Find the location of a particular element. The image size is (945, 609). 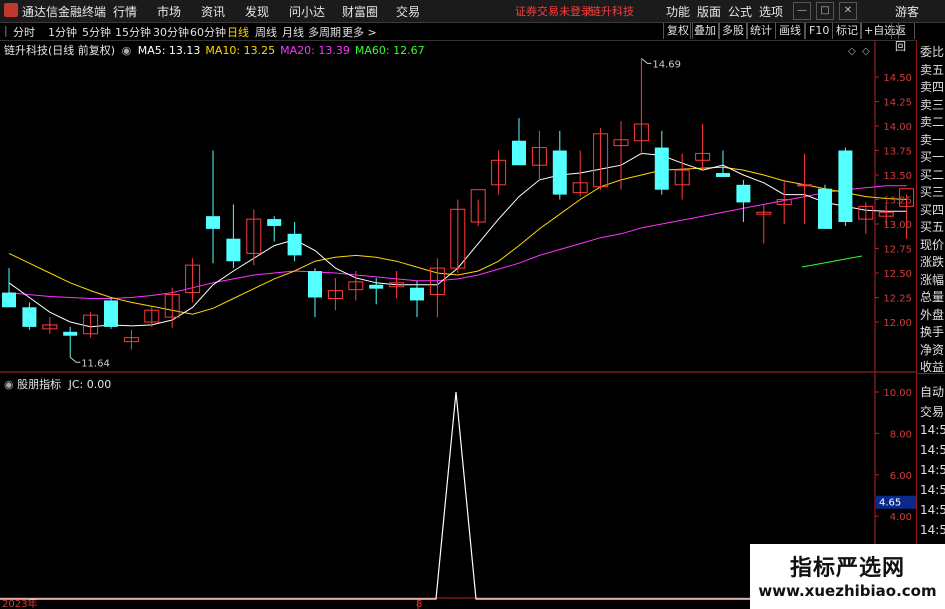

tab-multi-period: 多周期 is located at coordinates (324, 32).